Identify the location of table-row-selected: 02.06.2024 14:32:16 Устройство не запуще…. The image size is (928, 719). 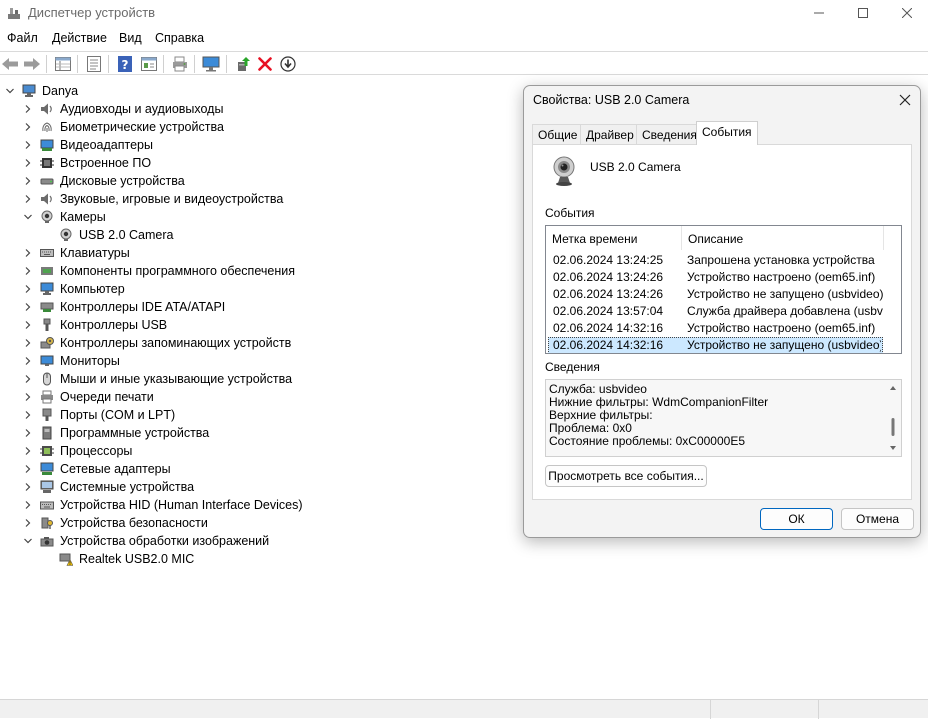
(715, 345).